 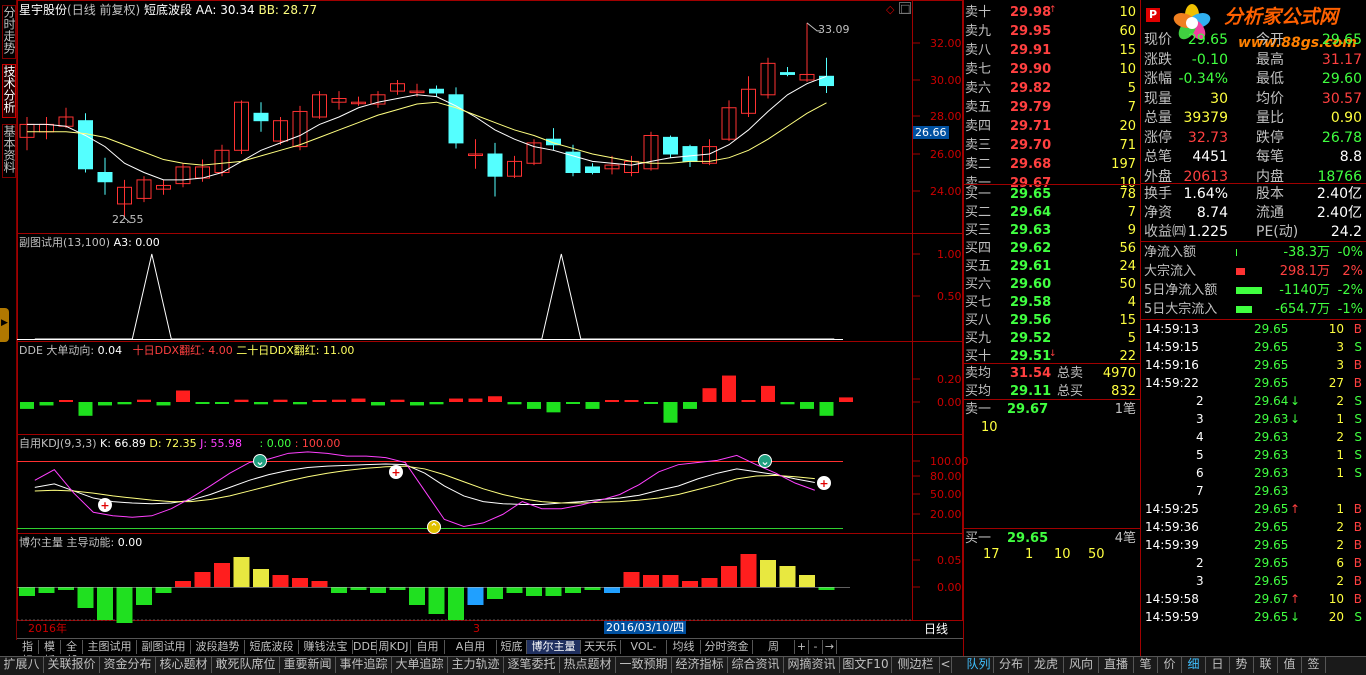 I want to click on bid-volume: 9, so click(x=1131, y=230).